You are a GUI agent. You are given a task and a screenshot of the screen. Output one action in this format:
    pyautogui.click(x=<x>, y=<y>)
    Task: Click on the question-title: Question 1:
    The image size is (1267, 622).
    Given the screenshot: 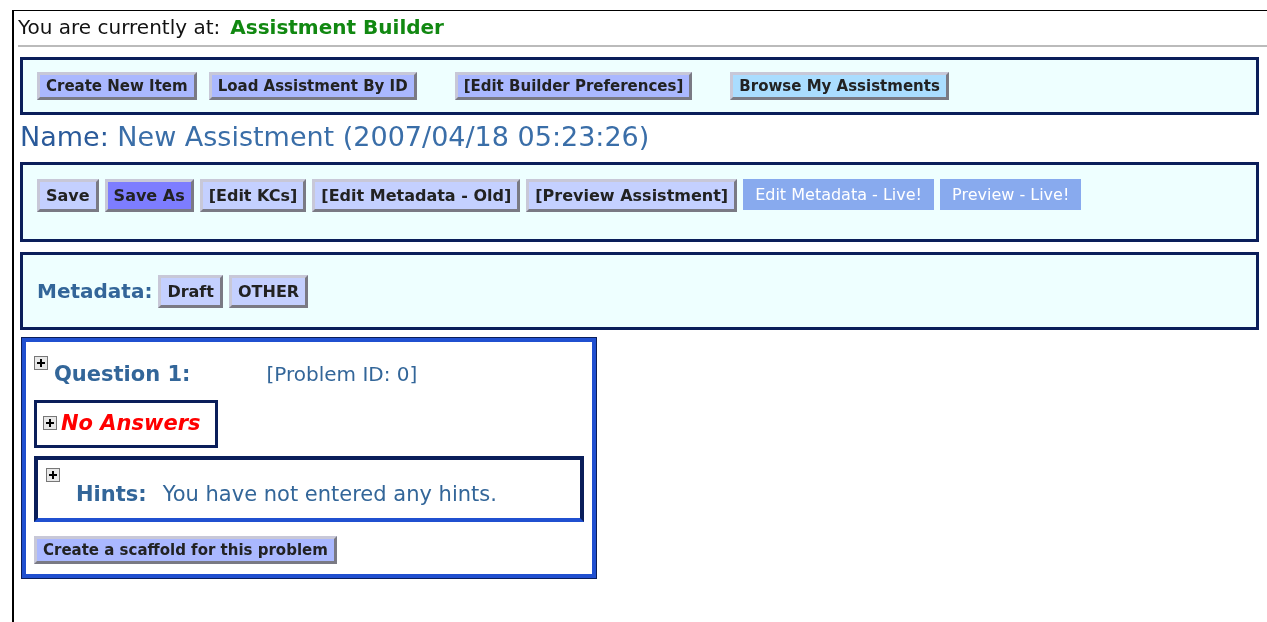 What is the action you would take?
    pyautogui.click(x=122, y=374)
    